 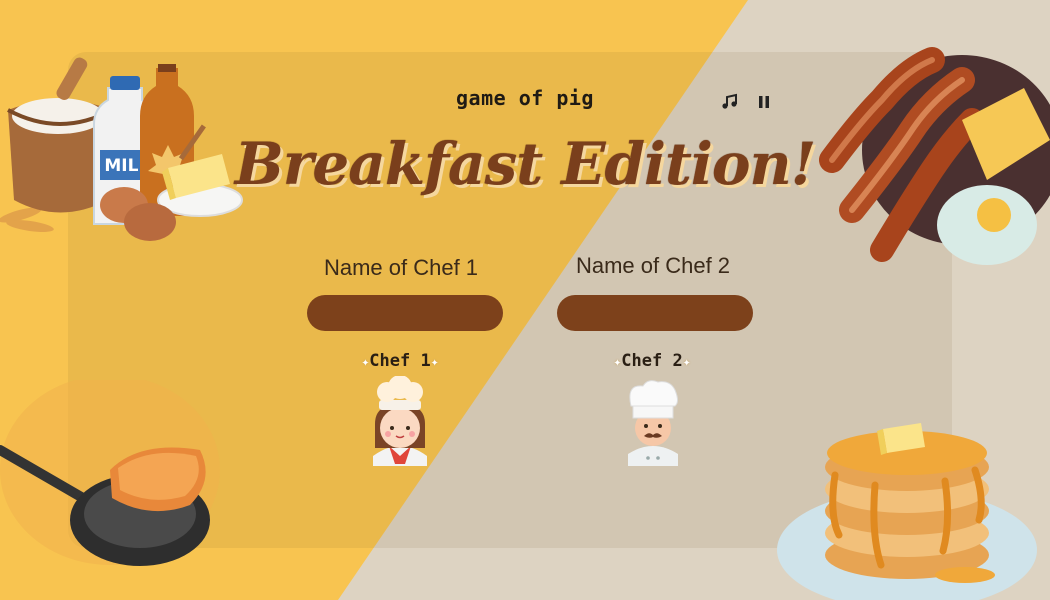 What do you see at coordinates (405, 313) in the screenshot?
I see `chef1-name-input` at bounding box center [405, 313].